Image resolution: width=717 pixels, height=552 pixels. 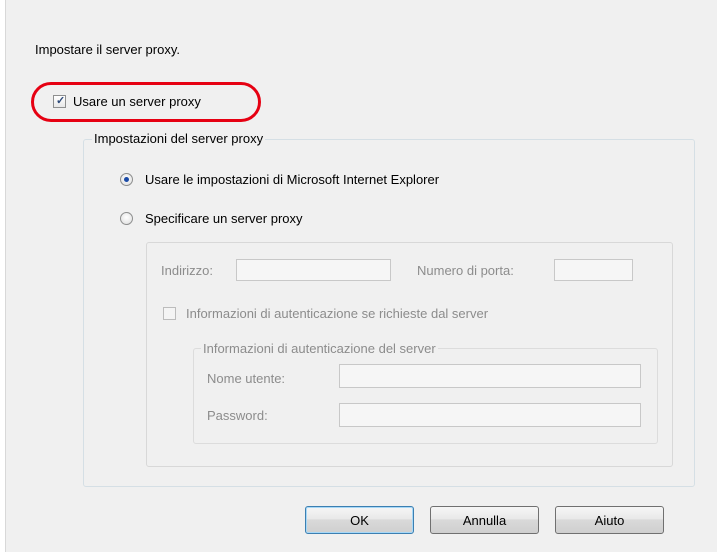 What do you see at coordinates (490, 415) in the screenshot?
I see `password-input` at bounding box center [490, 415].